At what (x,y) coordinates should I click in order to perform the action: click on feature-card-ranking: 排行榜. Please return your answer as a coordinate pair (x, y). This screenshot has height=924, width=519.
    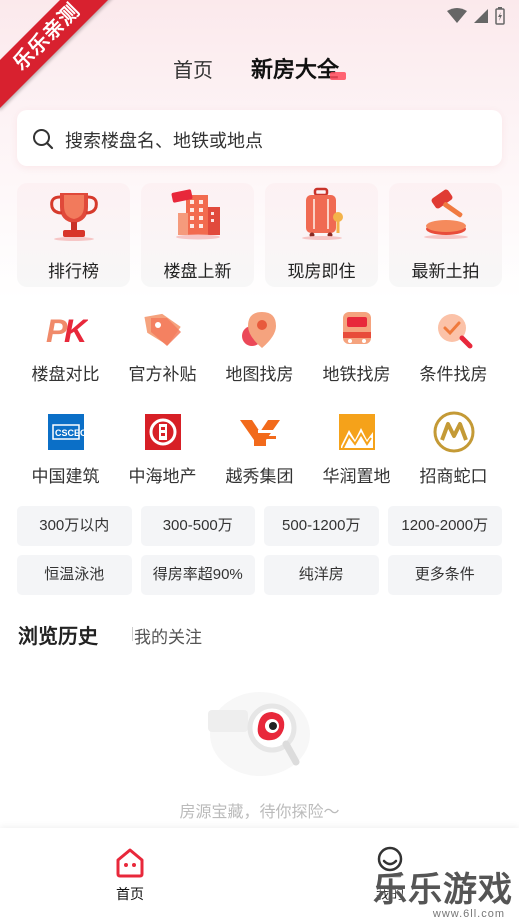
    Looking at the image, I should click on (73, 235).